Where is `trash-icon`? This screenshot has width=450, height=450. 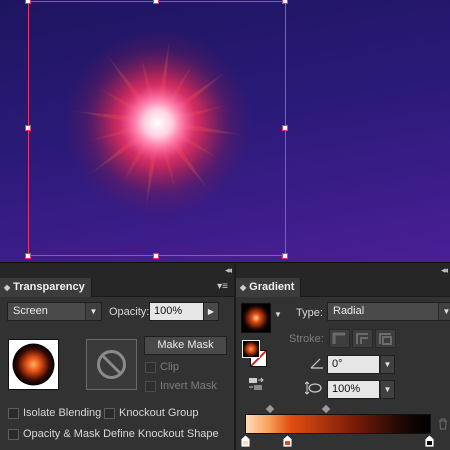
trash-icon is located at coordinates (443, 425).